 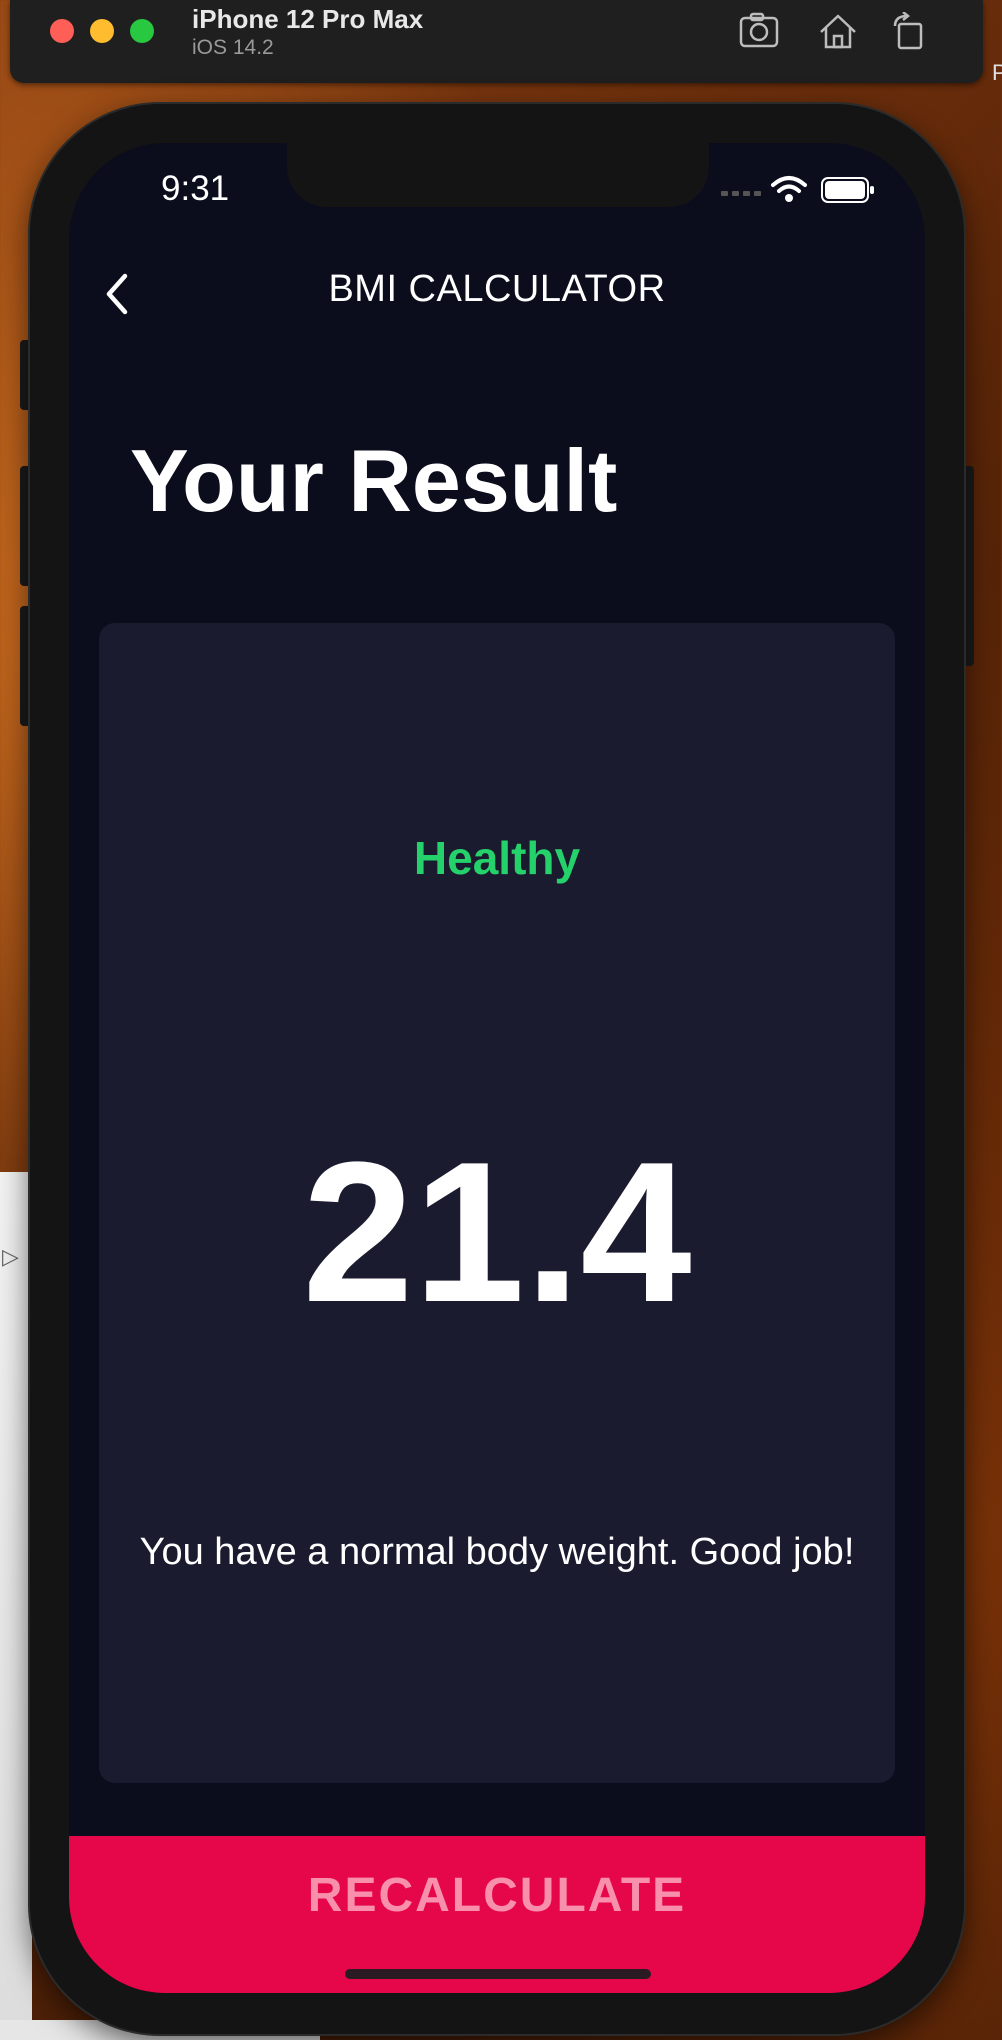 What do you see at coordinates (10, 1256) in the screenshot?
I see `play-icon: ▷` at bounding box center [10, 1256].